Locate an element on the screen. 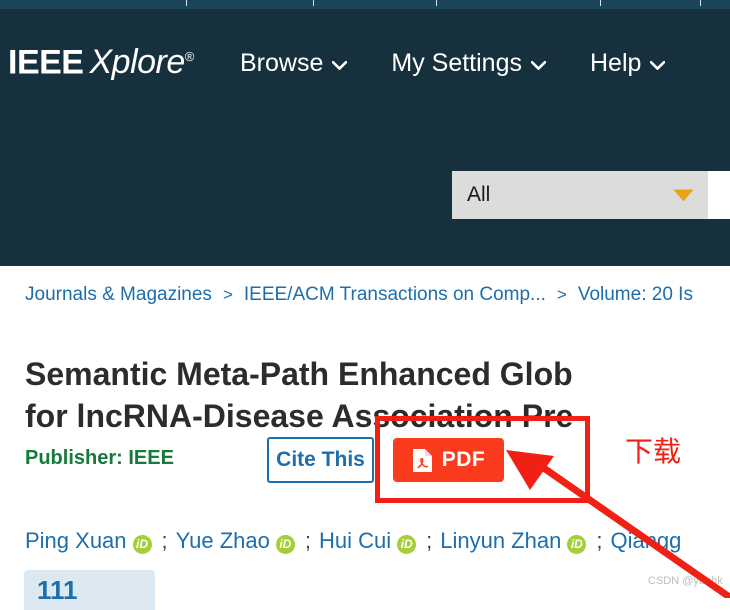  logo-xplore-text: Xplore is located at coordinates (137, 62).